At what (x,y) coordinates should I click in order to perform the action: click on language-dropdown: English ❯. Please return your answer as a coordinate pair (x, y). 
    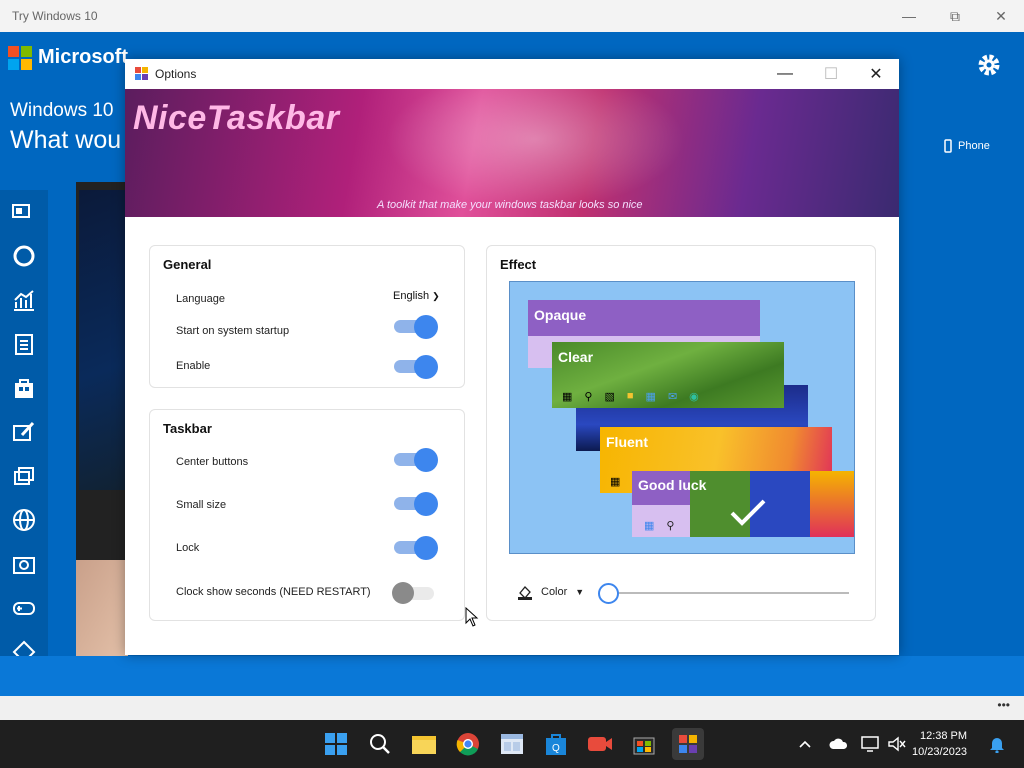
    Looking at the image, I should click on (416, 296).